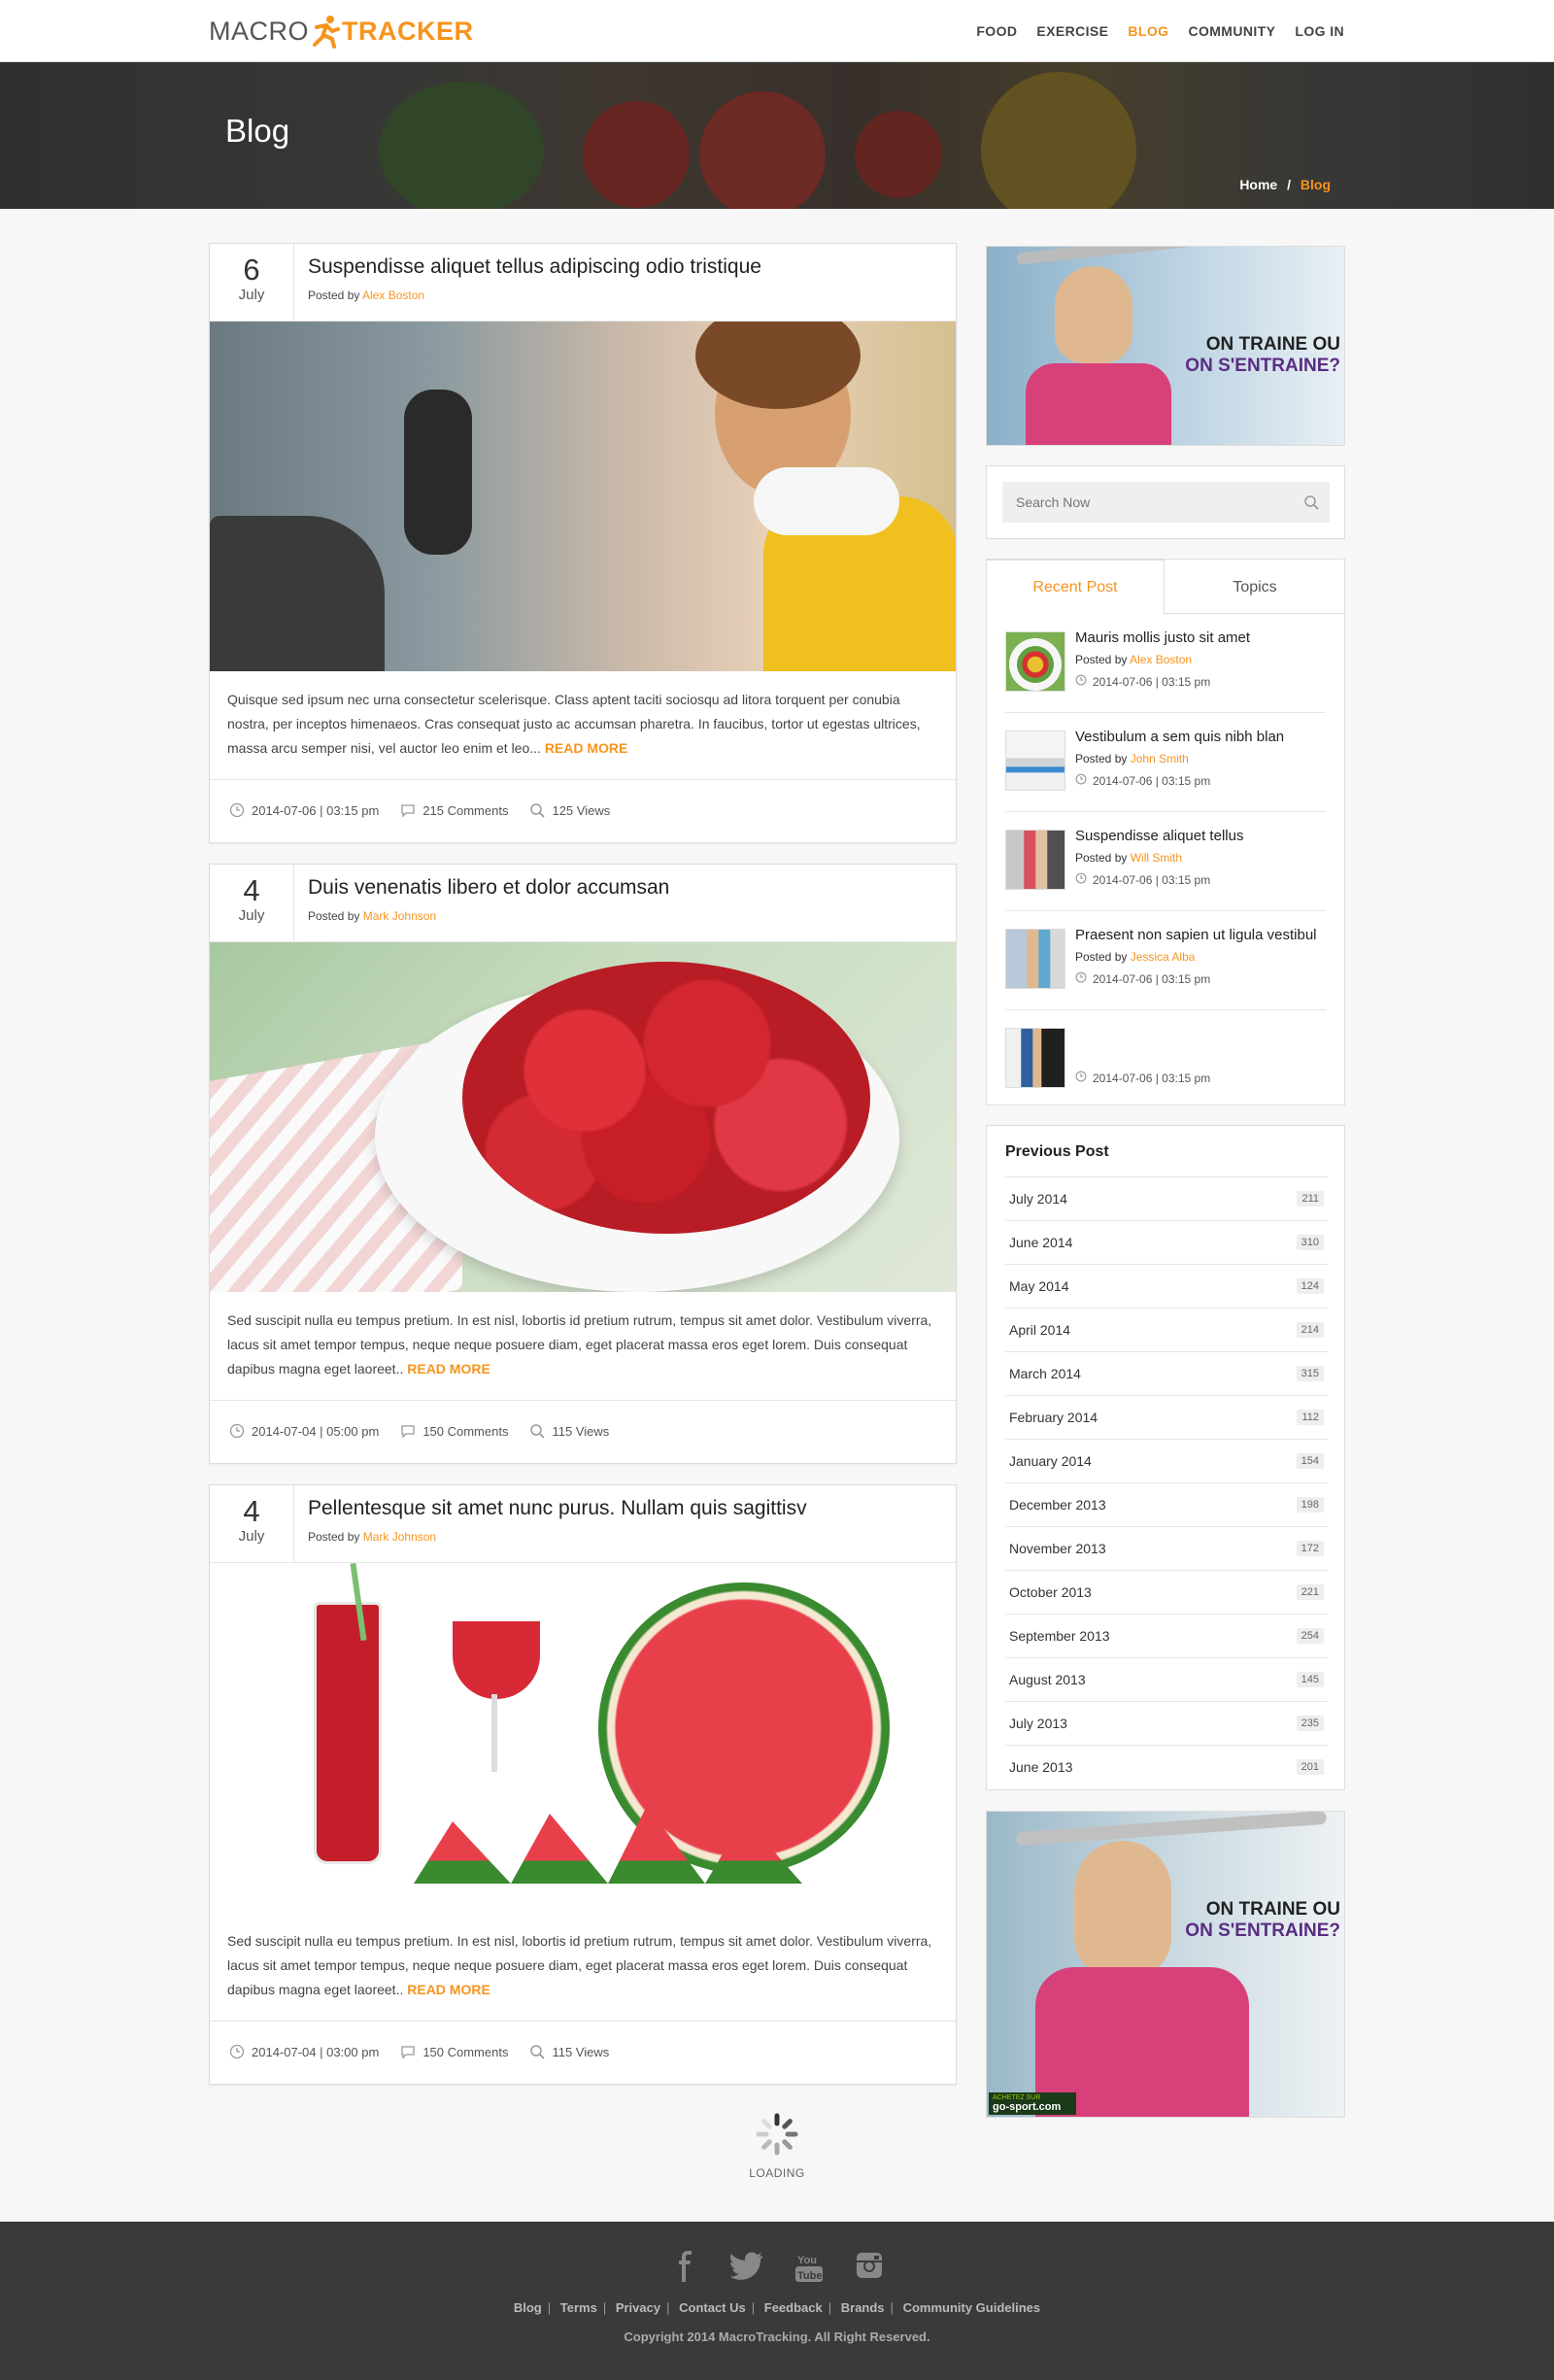 The width and height of the screenshot is (1554, 2380). Describe the element at coordinates (996, 31) in the screenshot. I see `nav-food: FOOD` at that location.